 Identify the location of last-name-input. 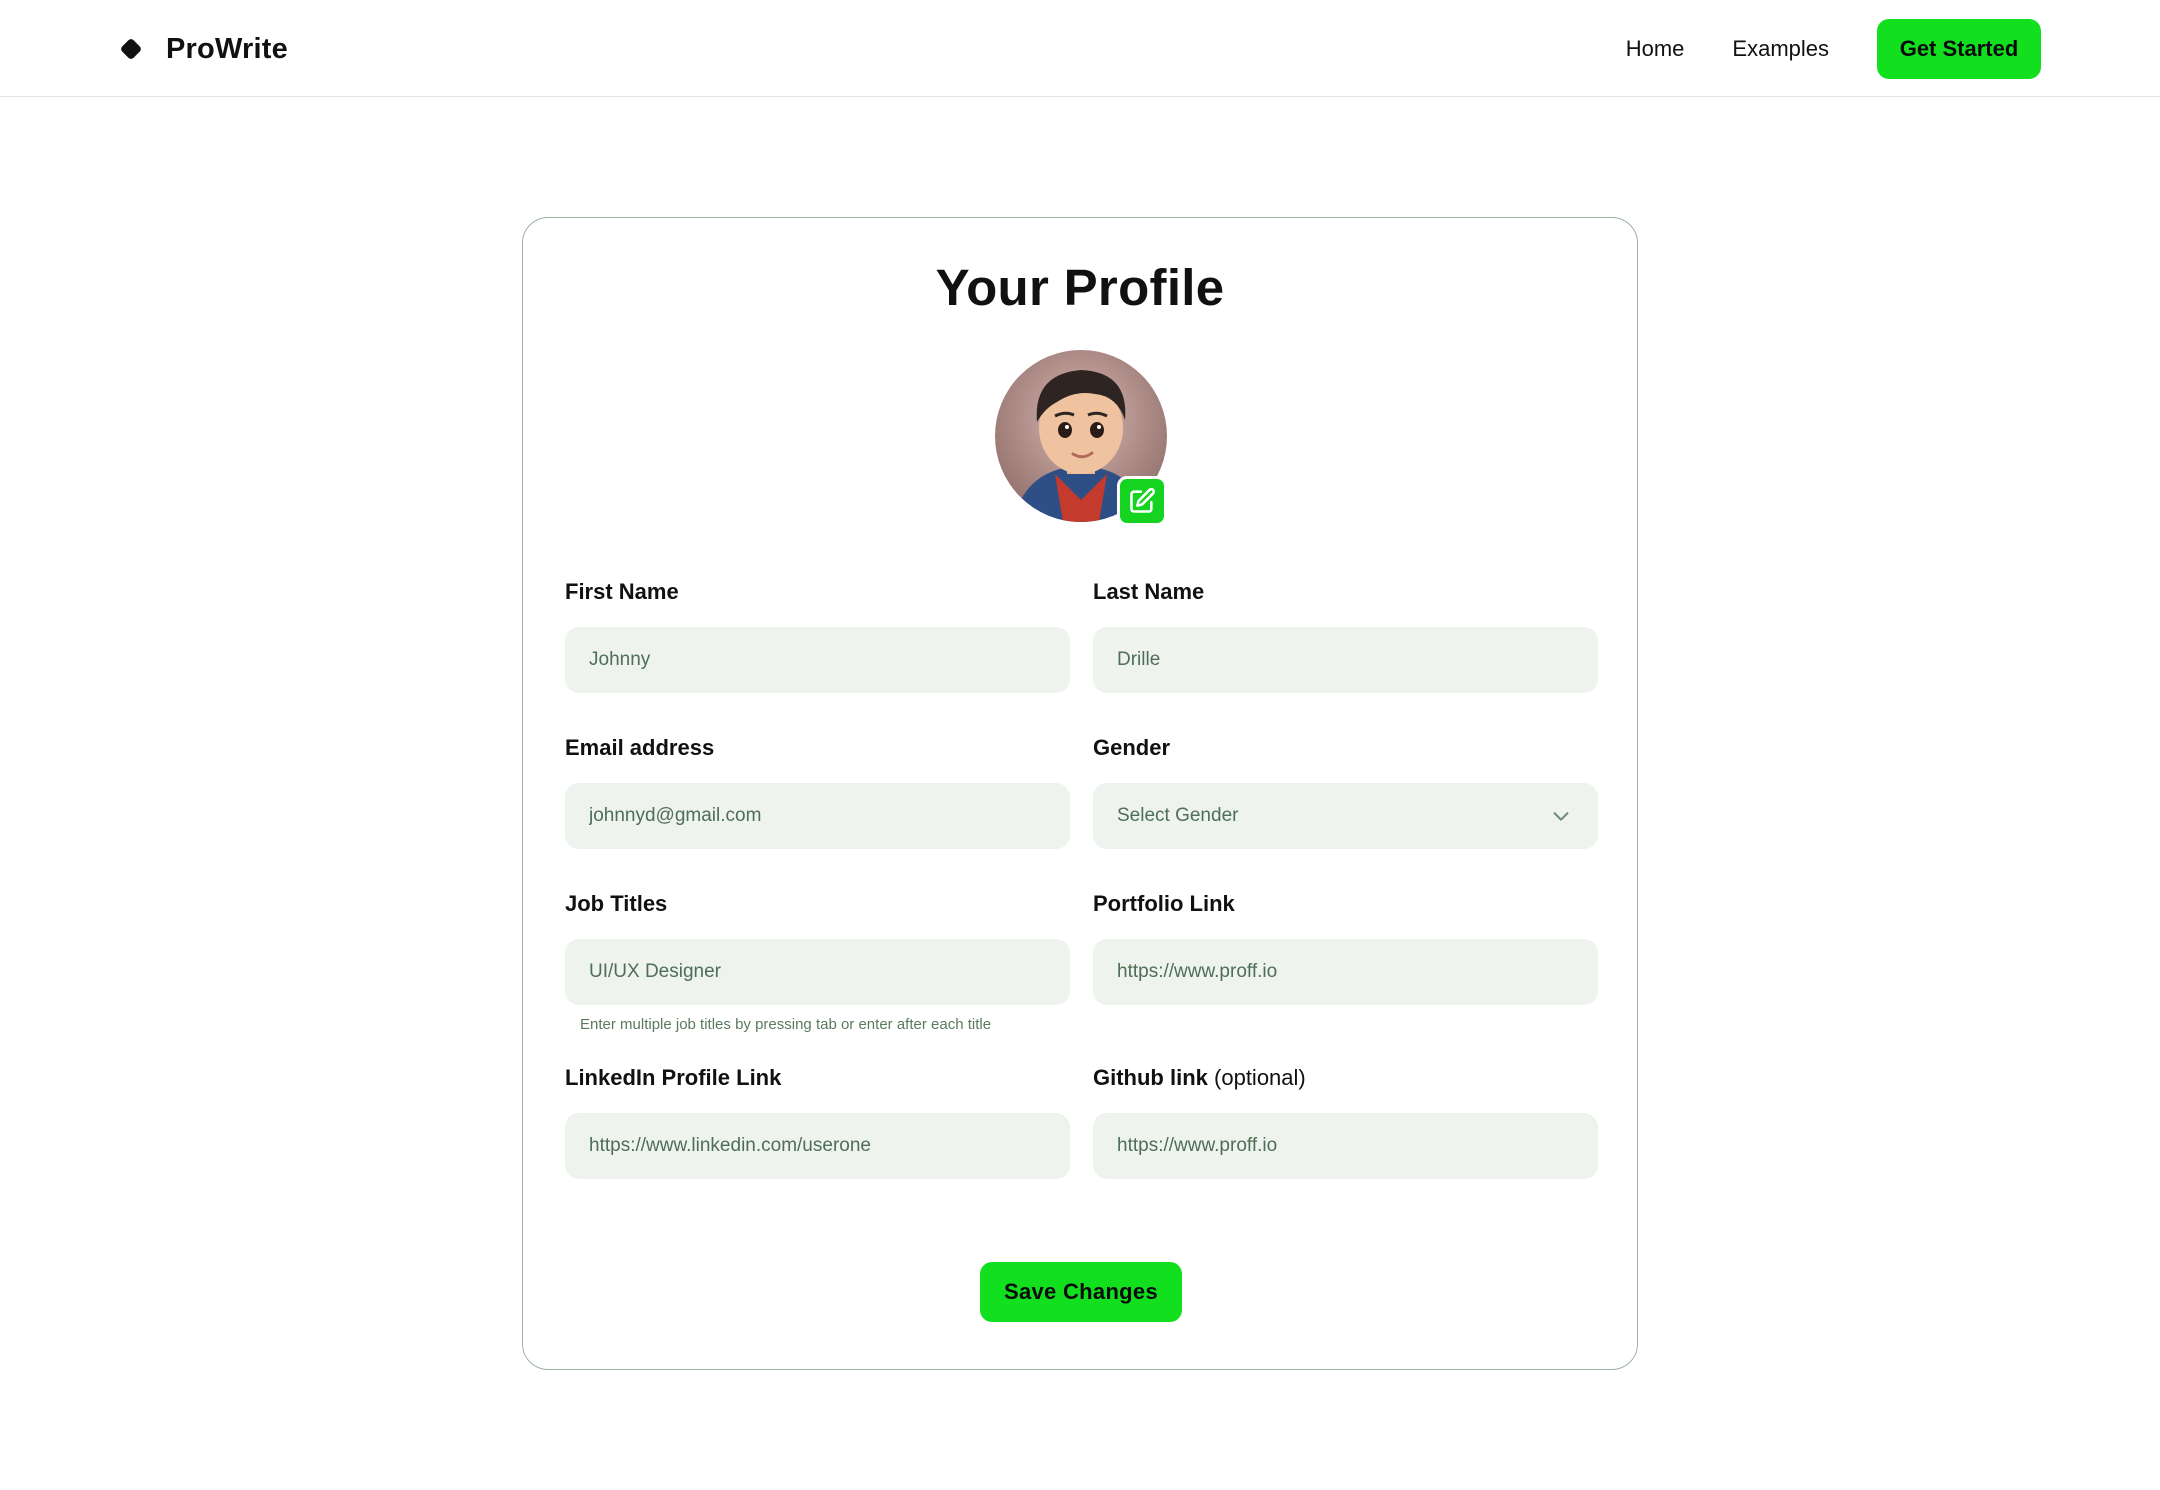
(1345, 660).